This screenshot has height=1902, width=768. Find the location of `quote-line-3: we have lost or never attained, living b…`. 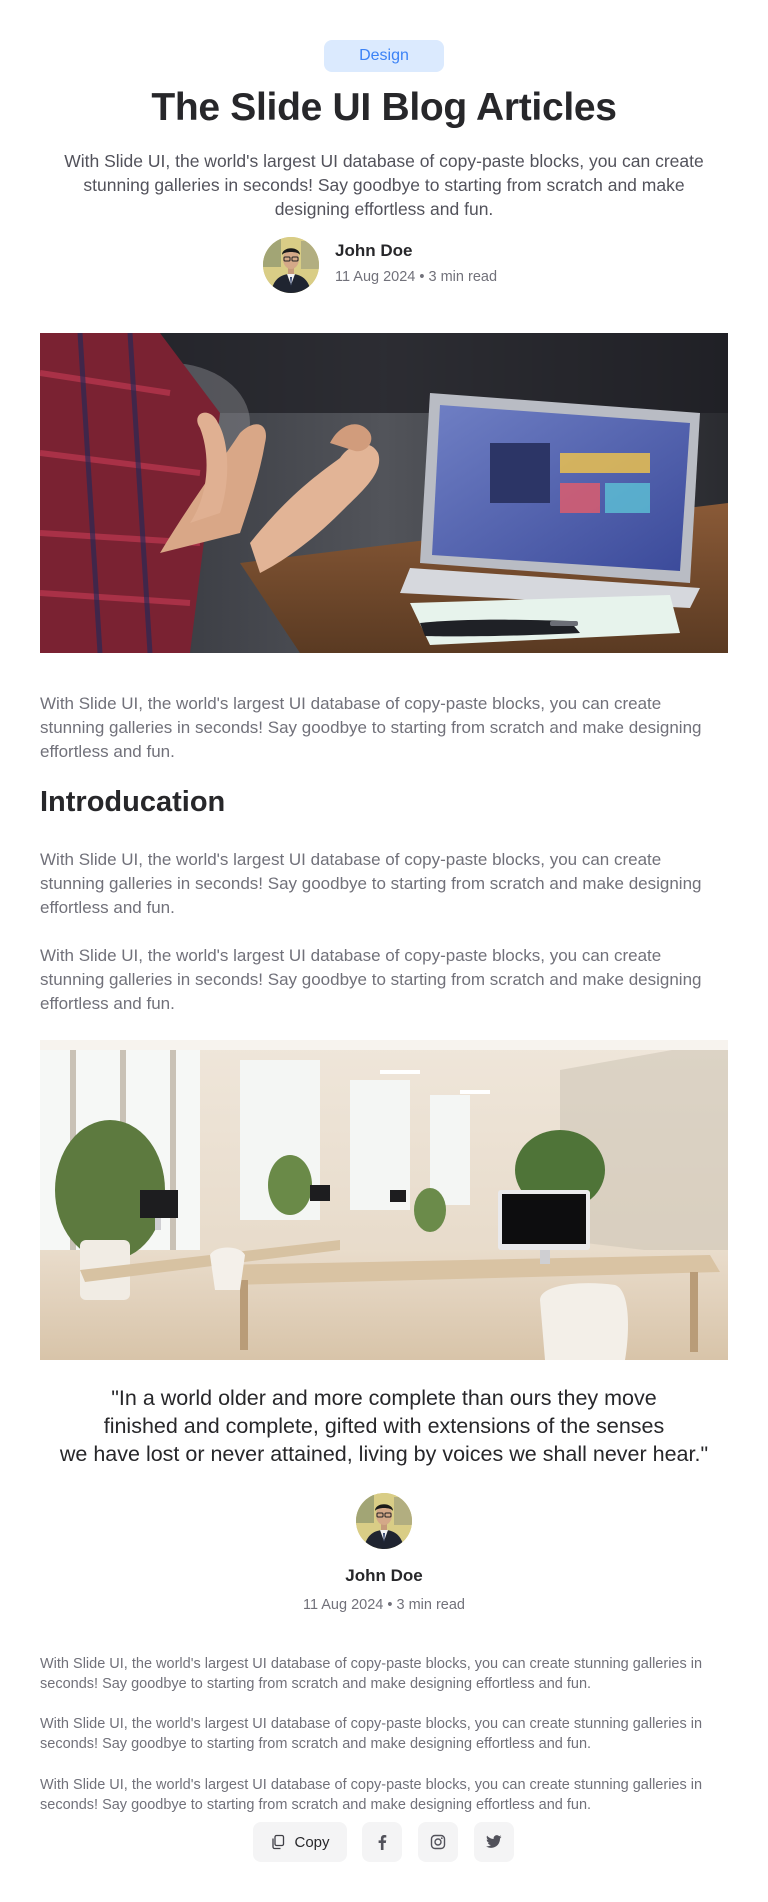

quote-line-3: we have lost or never attained, living b… is located at coordinates (384, 1454).